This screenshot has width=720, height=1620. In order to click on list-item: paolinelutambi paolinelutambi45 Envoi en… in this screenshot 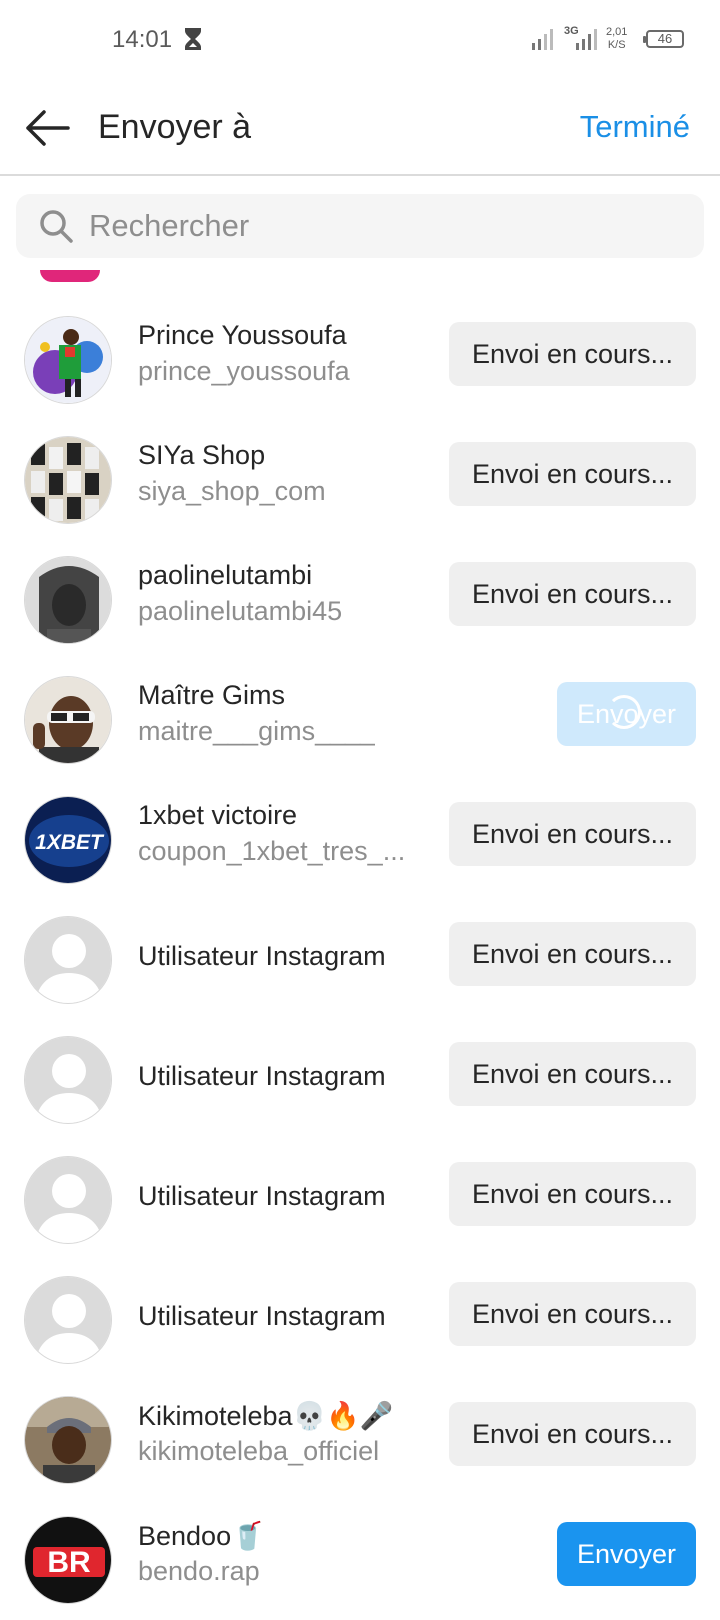, I will do `click(360, 600)`.